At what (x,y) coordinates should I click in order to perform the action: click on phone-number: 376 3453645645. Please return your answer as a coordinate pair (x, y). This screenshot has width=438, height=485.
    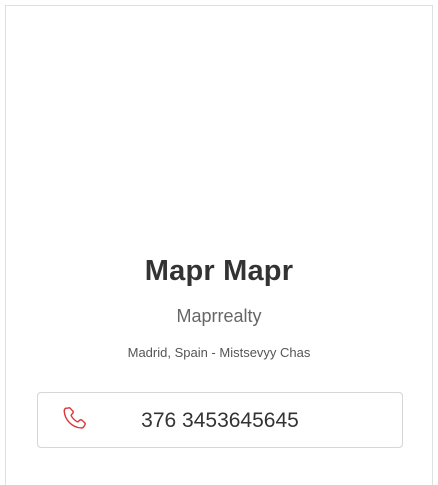
    Looking at the image, I should click on (220, 420).